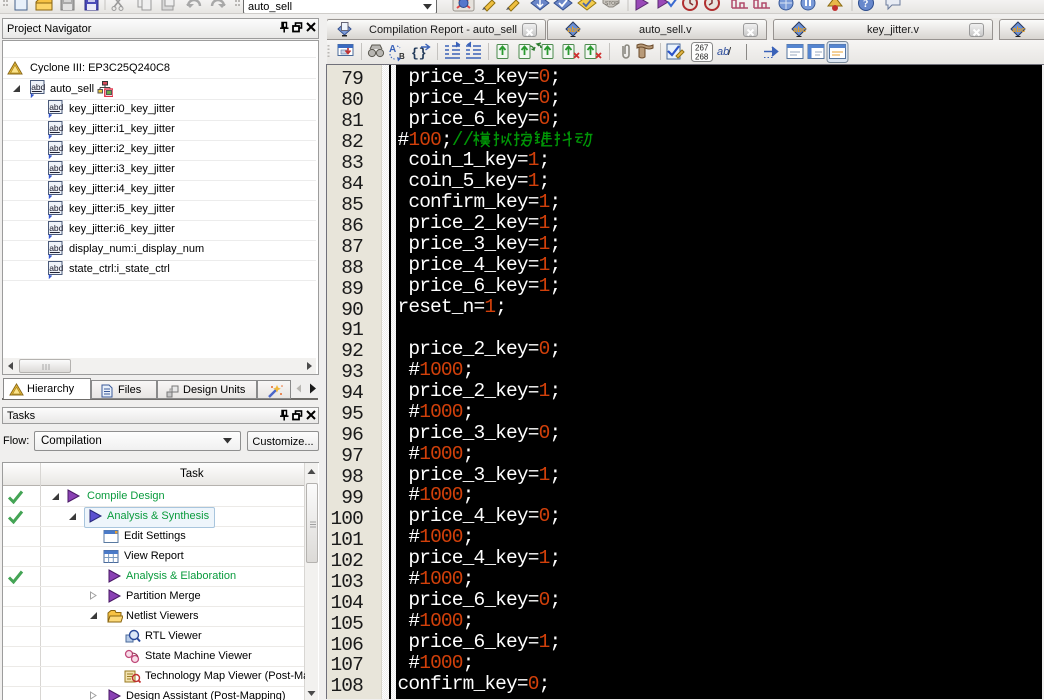  I want to click on svg-text: 268, so click(702, 57).